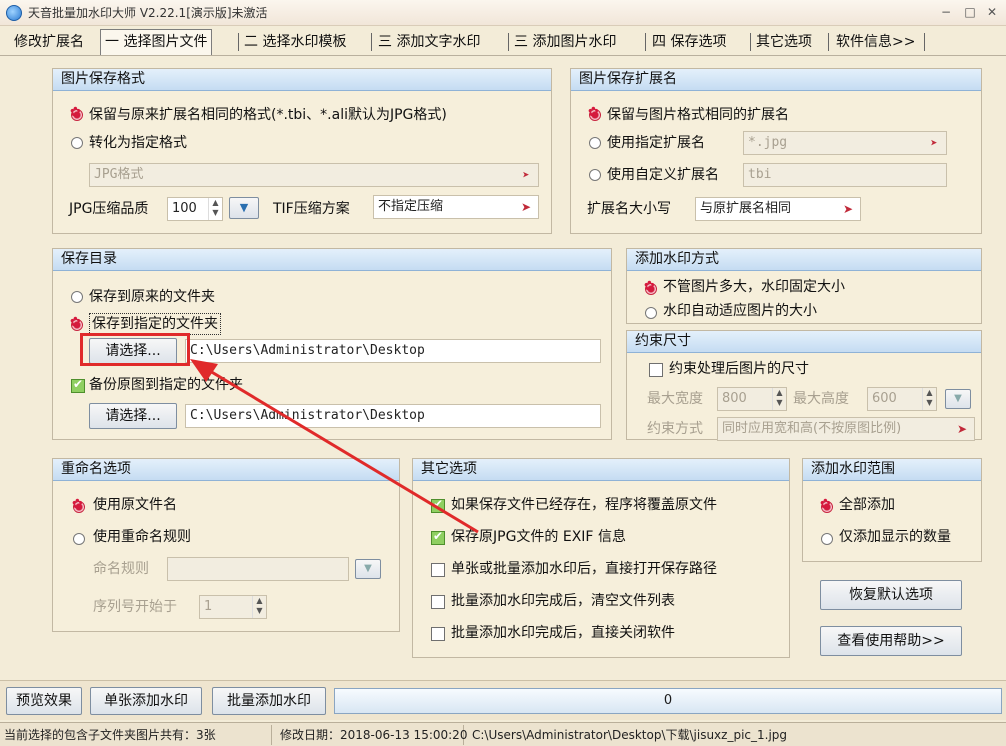  Describe the element at coordinates (268, 115) in the screenshot. I see `keep-format-label: 保留与原来扩展名相同的格式(*.tbi、*.ali默认为JPG格式)` at that location.